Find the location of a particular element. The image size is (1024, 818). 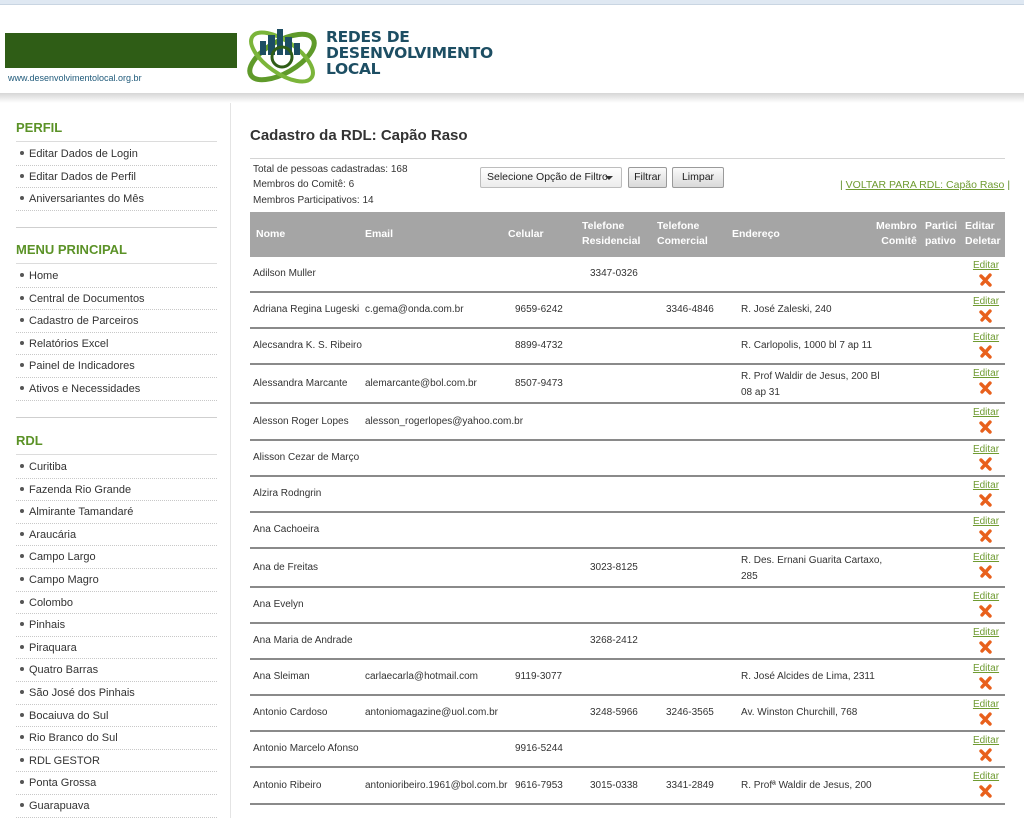

globe-logo-icon is located at coordinates (282, 56).